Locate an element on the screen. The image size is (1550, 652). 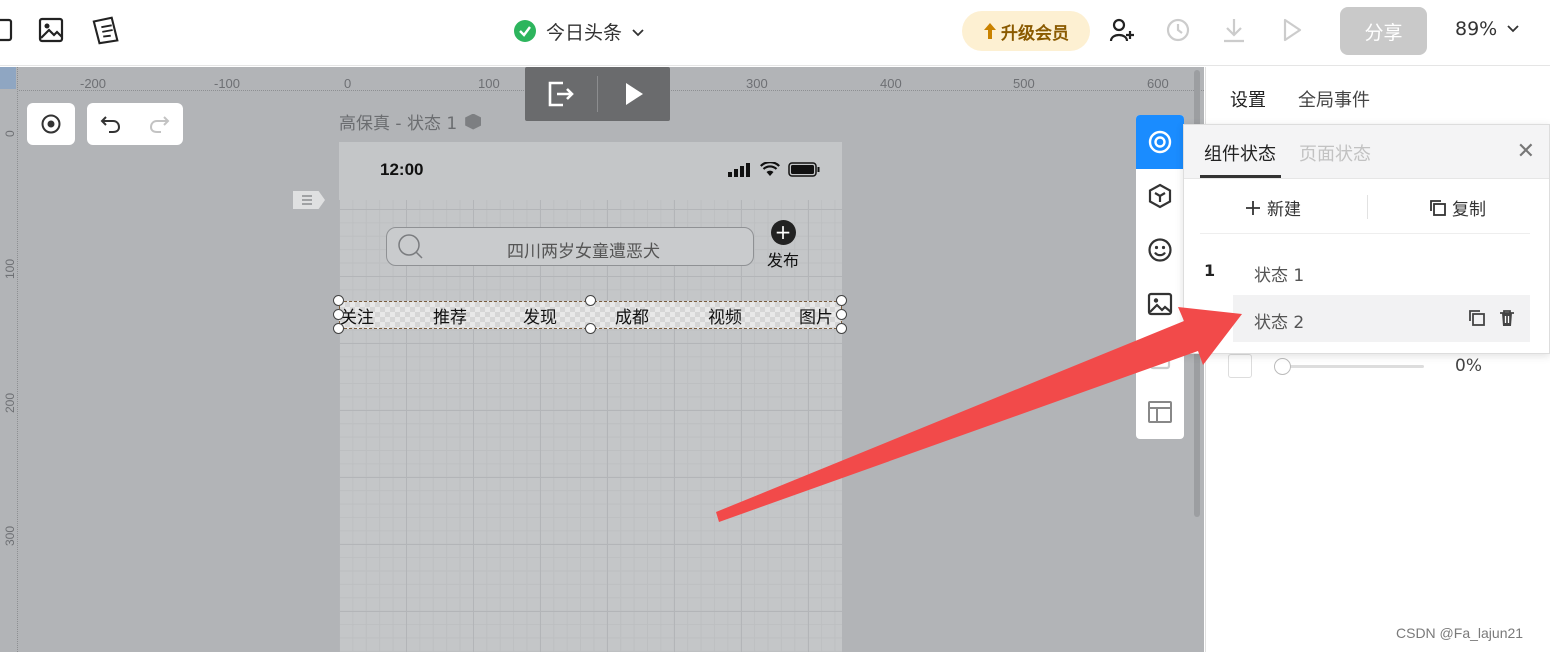
layout-icon is located at coordinates (1160, 412).